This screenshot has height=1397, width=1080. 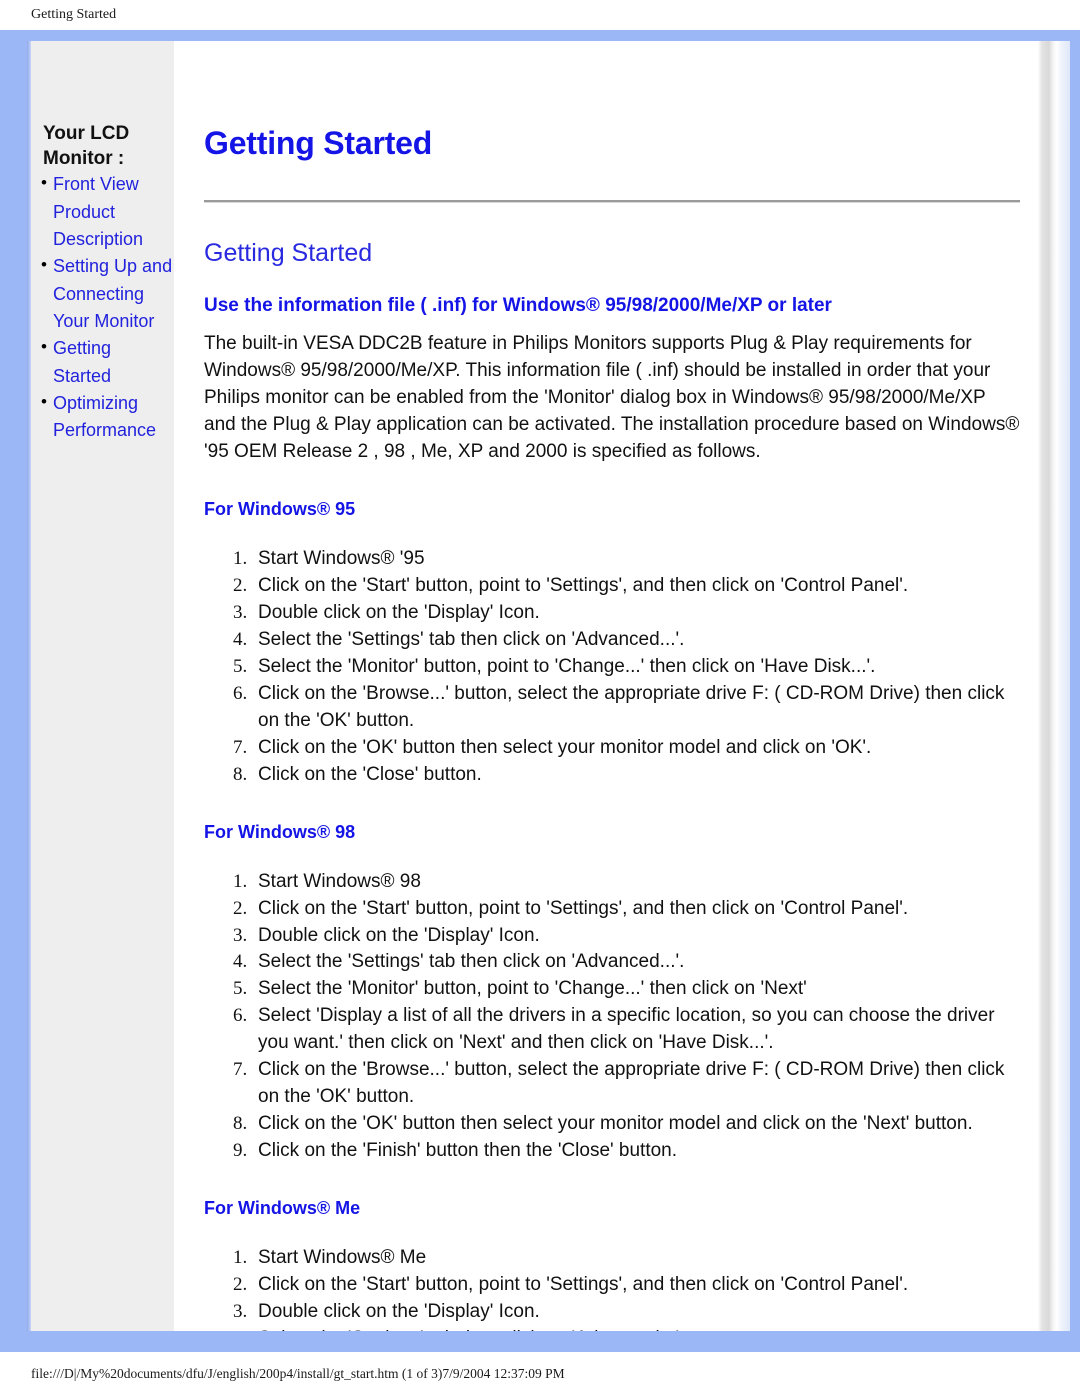 I want to click on sidebar-item-optimizing: • Optimizing Performance, so click(x=107, y=417).